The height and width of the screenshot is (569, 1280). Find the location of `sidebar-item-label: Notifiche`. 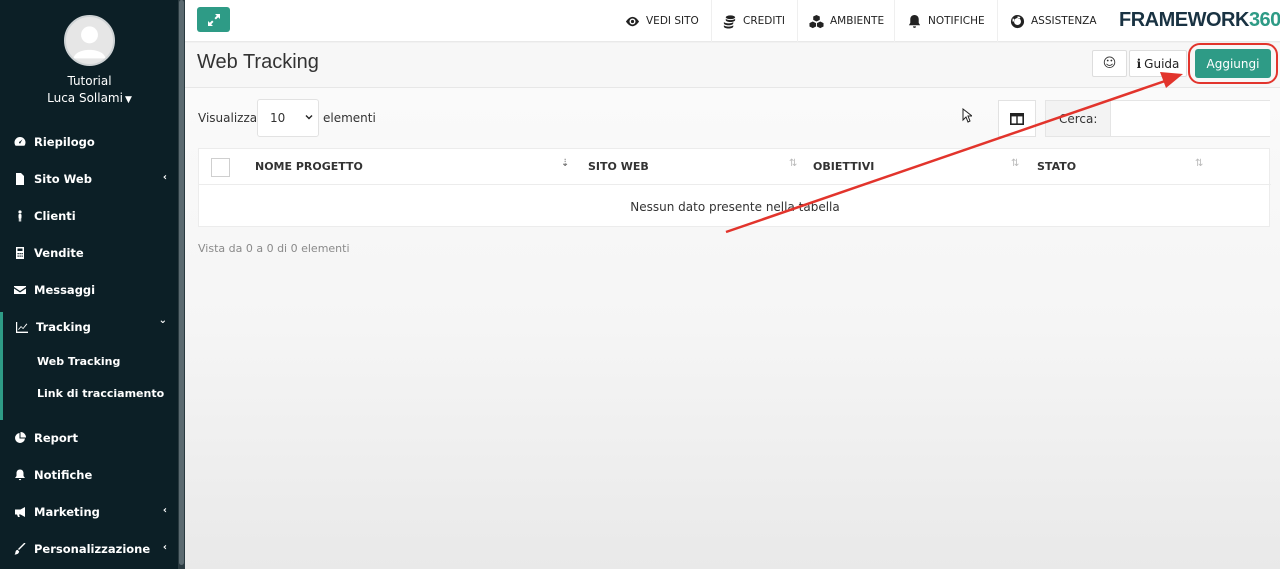

sidebar-item-label: Notifiche is located at coordinates (63, 475).